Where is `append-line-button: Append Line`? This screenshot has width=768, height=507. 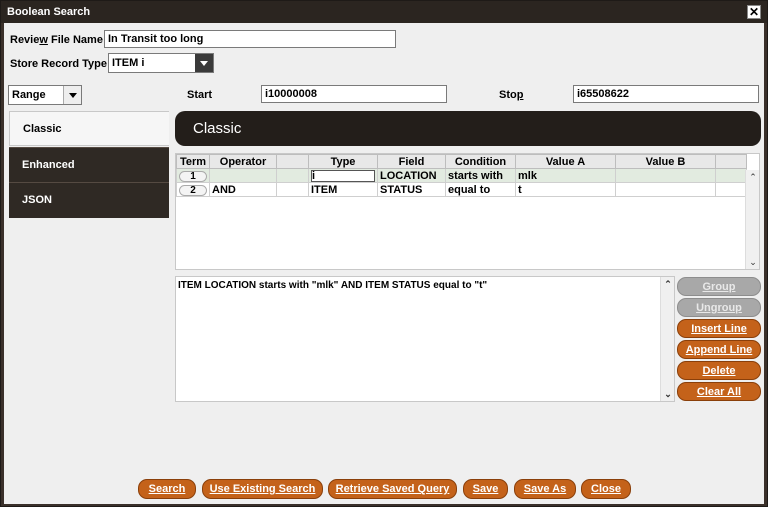
append-line-button: Append Line is located at coordinates (719, 349).